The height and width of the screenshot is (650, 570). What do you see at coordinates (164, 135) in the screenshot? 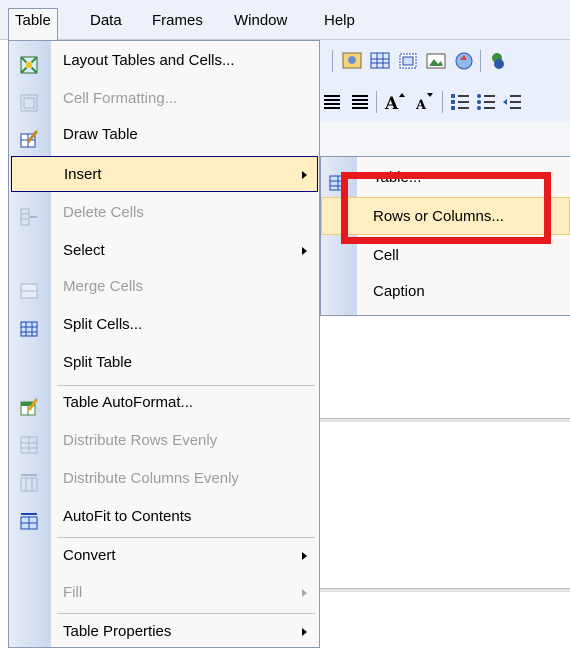
I see `menu-item-draw-table: Draw Table` at bounding box center [164, 135].